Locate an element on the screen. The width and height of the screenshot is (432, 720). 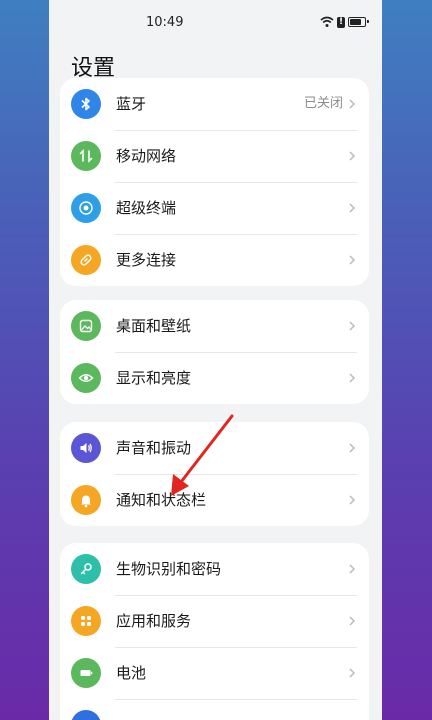
settings-item-label: 显示和亮度 is located at coordinates (154, 378).